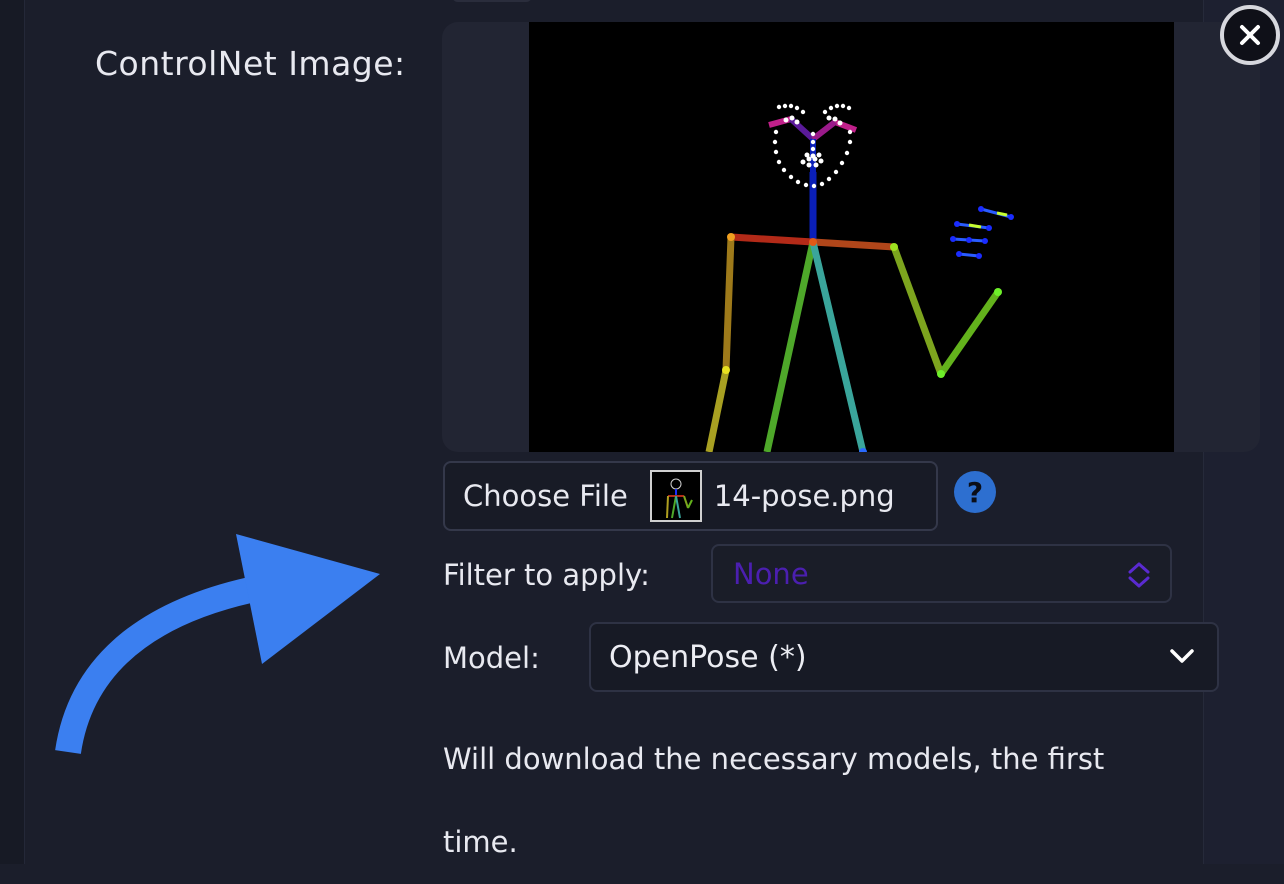  Describe the element at coordinates (771, 573) in the screenshot. I see `filter-value: None` at that location.